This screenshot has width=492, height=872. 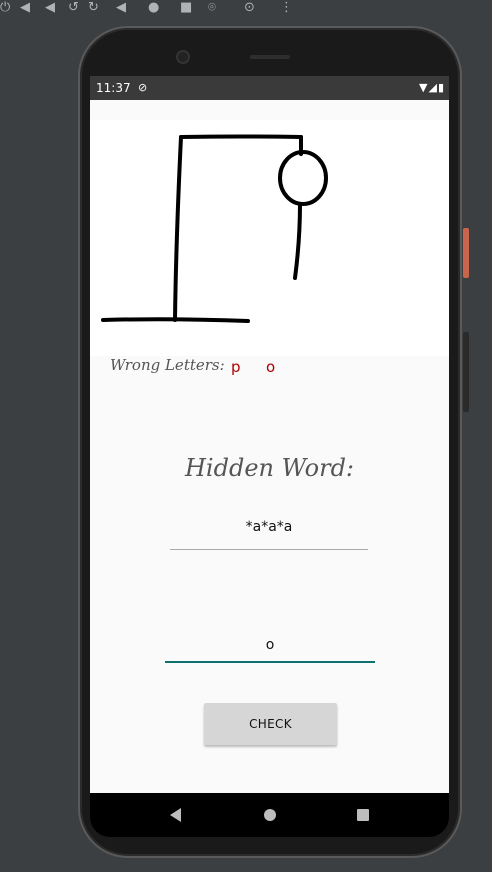 I want to click on hangman-body, so click(x=297, y=241).